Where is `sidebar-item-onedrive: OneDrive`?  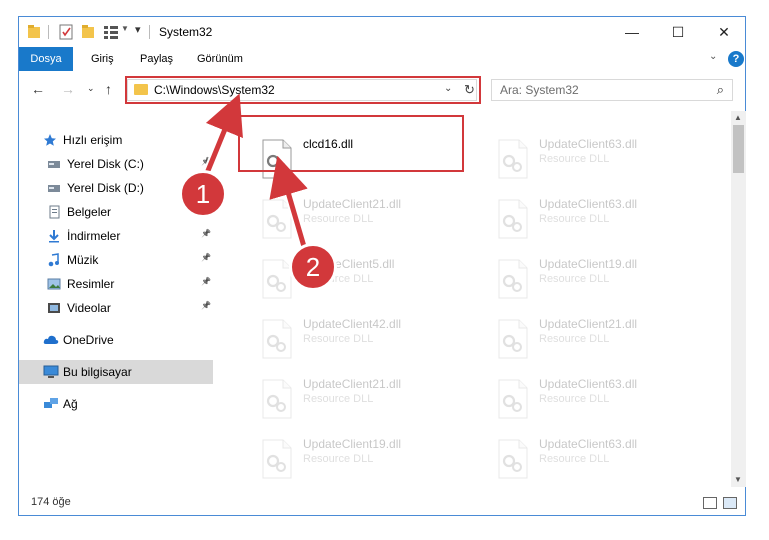 sidebar-item-onedrive: OneDrive is located at coordinates (116, 340).